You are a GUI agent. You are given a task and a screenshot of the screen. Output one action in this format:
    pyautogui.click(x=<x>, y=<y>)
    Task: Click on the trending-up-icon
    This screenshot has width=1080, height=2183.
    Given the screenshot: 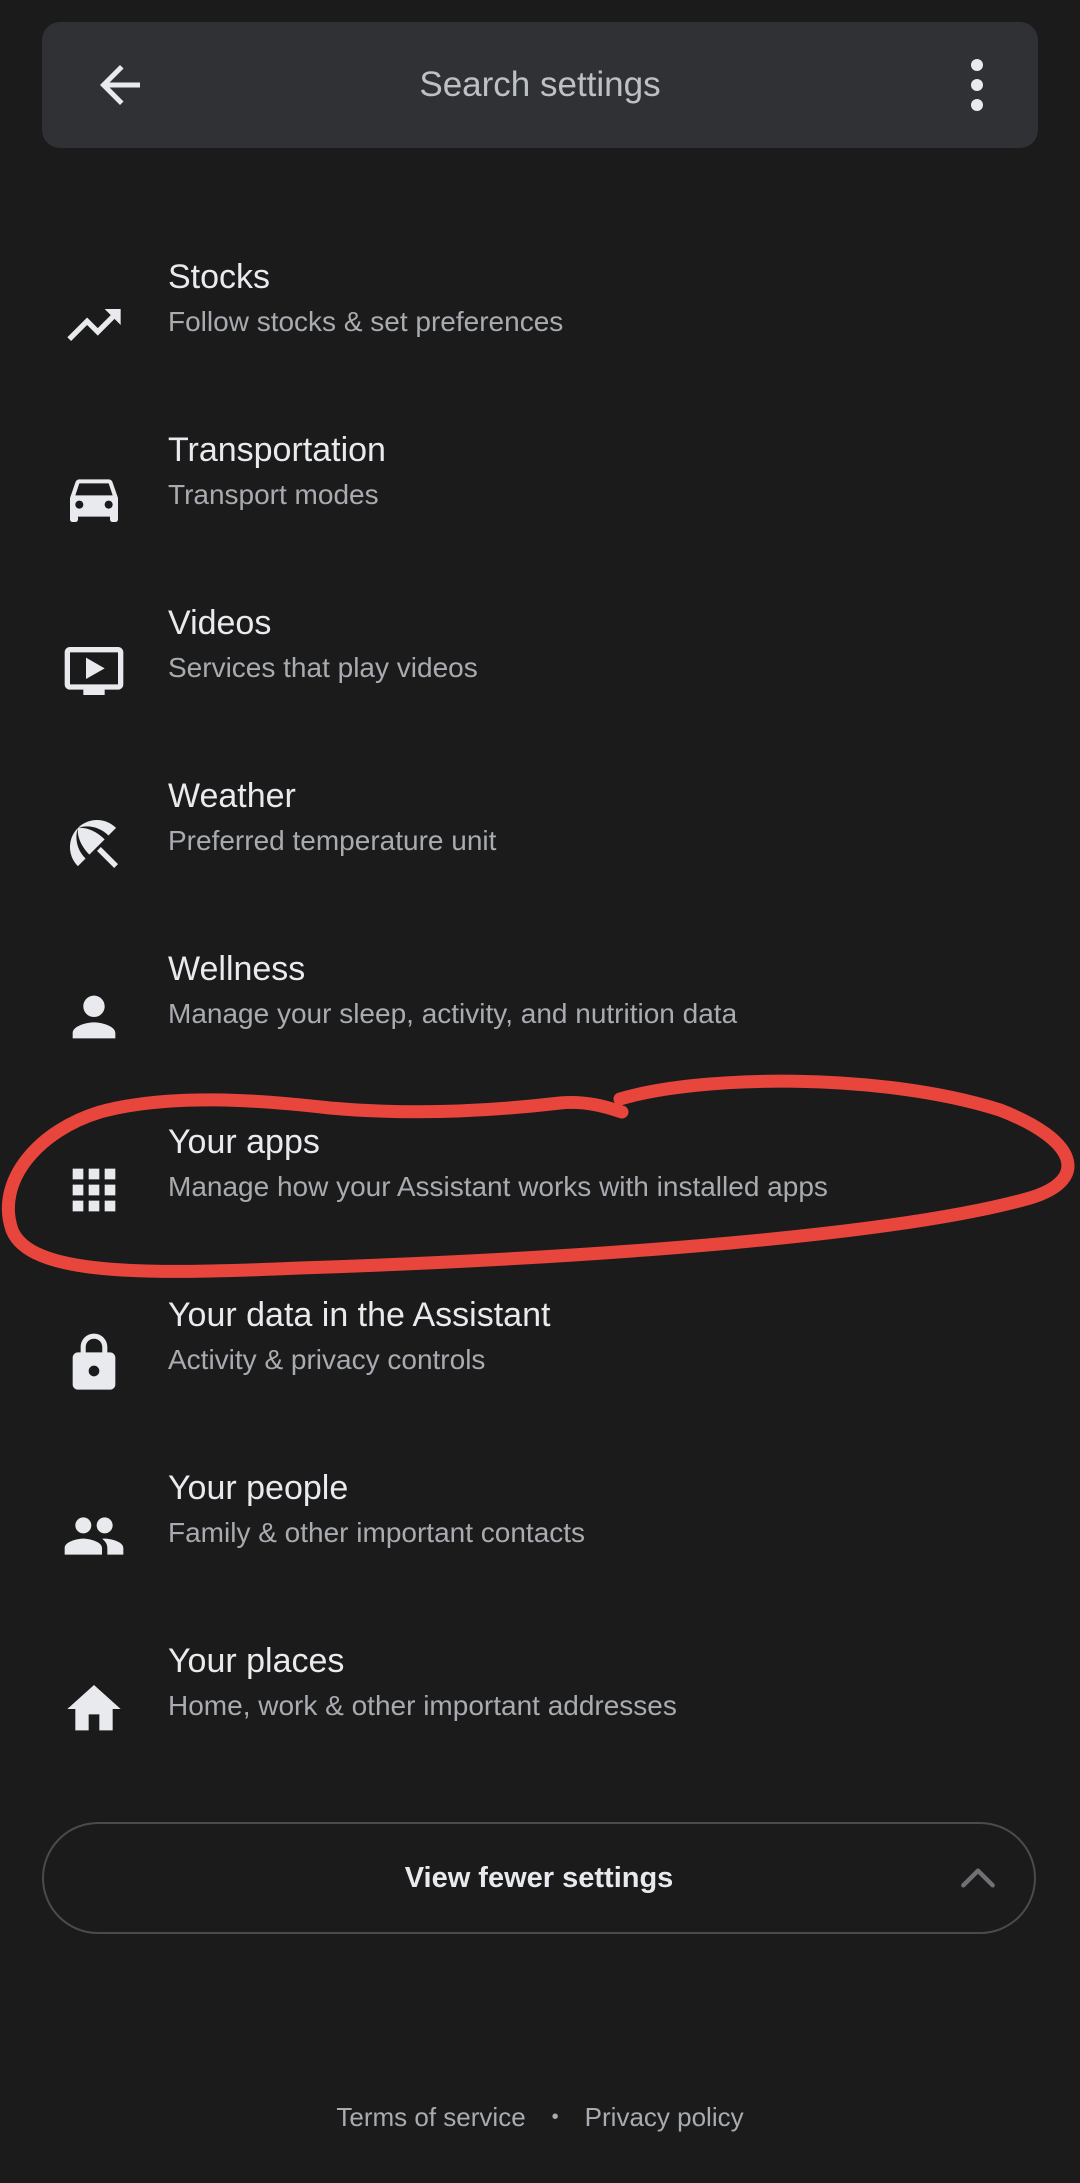 What is the action you would take?
    pyautogui.click(x=94, y=325)
    